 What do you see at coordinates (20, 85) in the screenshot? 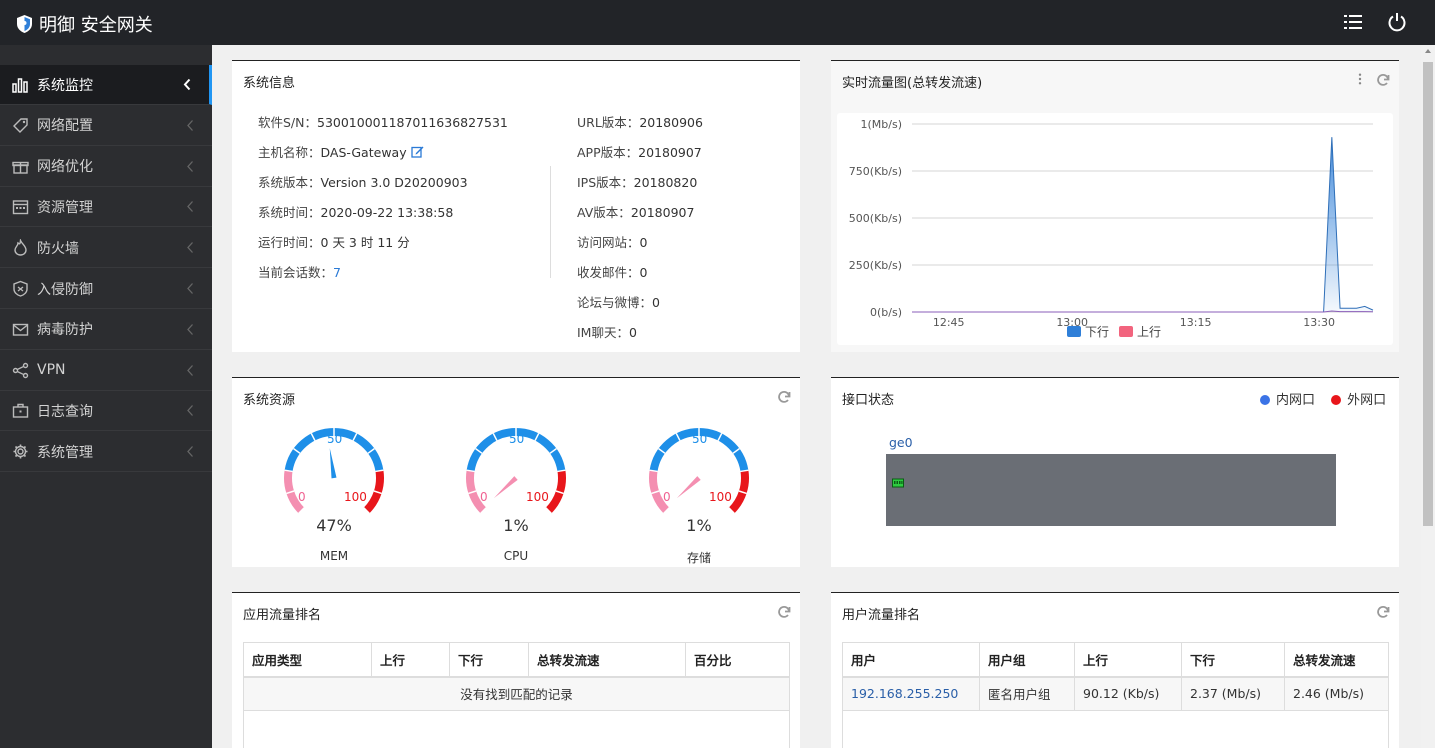
I see `bar-chart-icon` at bounding box center [20, 85].